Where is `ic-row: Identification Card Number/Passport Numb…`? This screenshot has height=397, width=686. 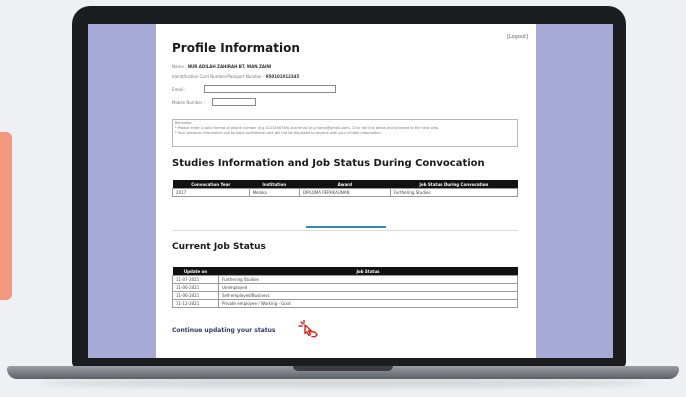
ic-row: Identification Card Number/Passport Numb… is located at coordinates (235, 76).